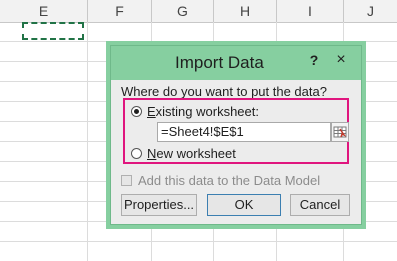  I want to click on help-button: ?, so click(314, 60).